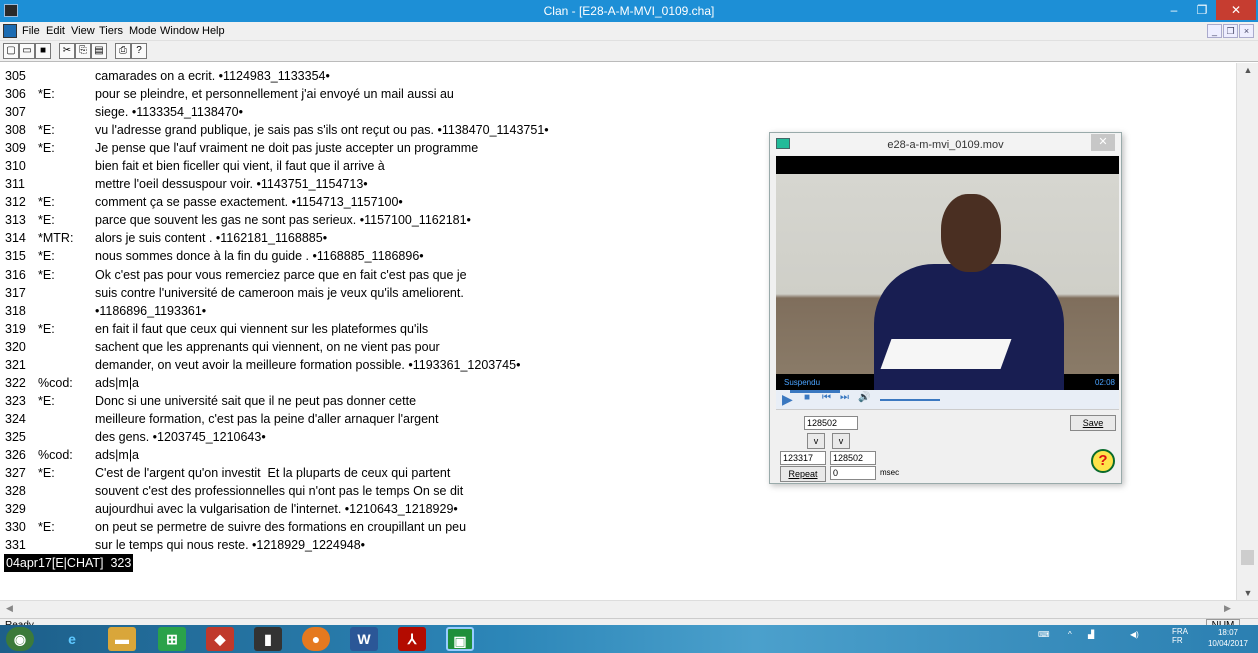 The height and width of the screenshot is (653, 1258). Describe the element at coordinates (1246, 31) in the screenshot. I see `mdi-close-button: ×` at that location.